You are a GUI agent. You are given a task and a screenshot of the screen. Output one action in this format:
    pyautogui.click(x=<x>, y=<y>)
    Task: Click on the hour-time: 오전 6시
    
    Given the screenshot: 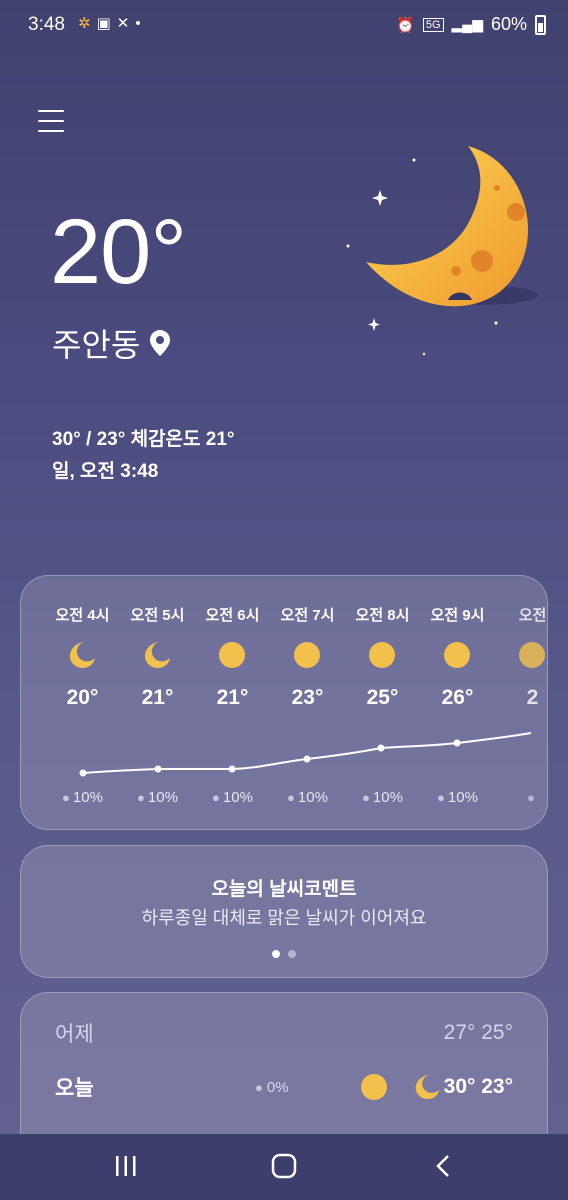 What is the action you would take?
    pyautogui.click(x=232, y=615)
    